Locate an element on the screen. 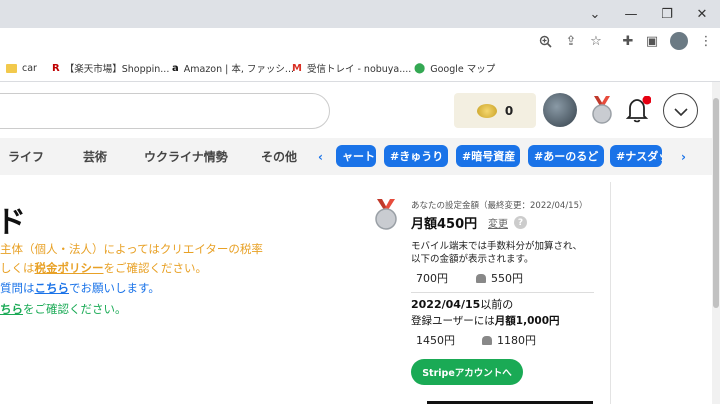  tab-list-icon: ⌄ is located at coordinates (595, 14).